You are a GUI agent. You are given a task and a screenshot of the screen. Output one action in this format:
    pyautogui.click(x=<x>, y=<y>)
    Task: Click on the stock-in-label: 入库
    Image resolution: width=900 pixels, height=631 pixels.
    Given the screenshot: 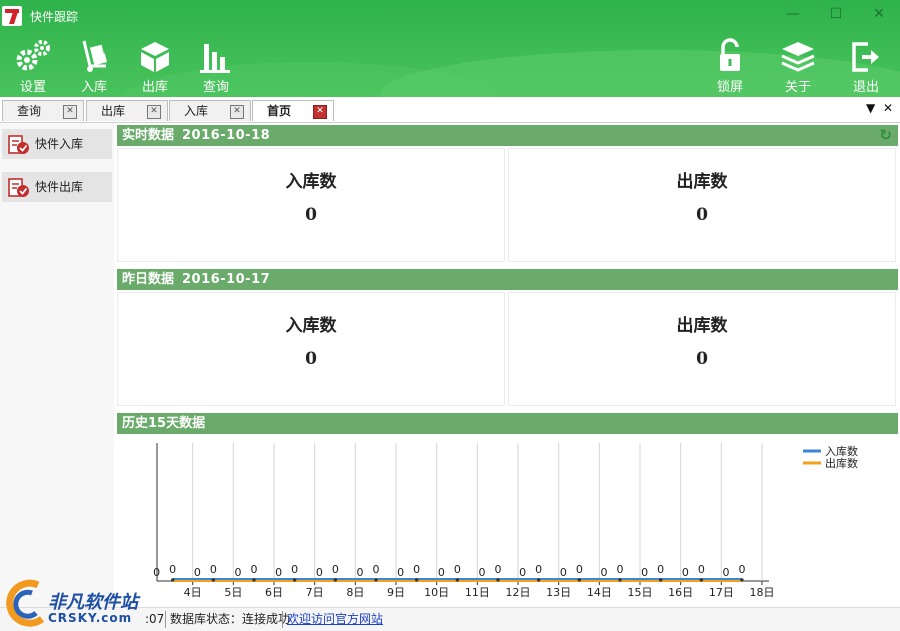 What is the action you would take?
    pyautogui.click(x=93, y=87)
    